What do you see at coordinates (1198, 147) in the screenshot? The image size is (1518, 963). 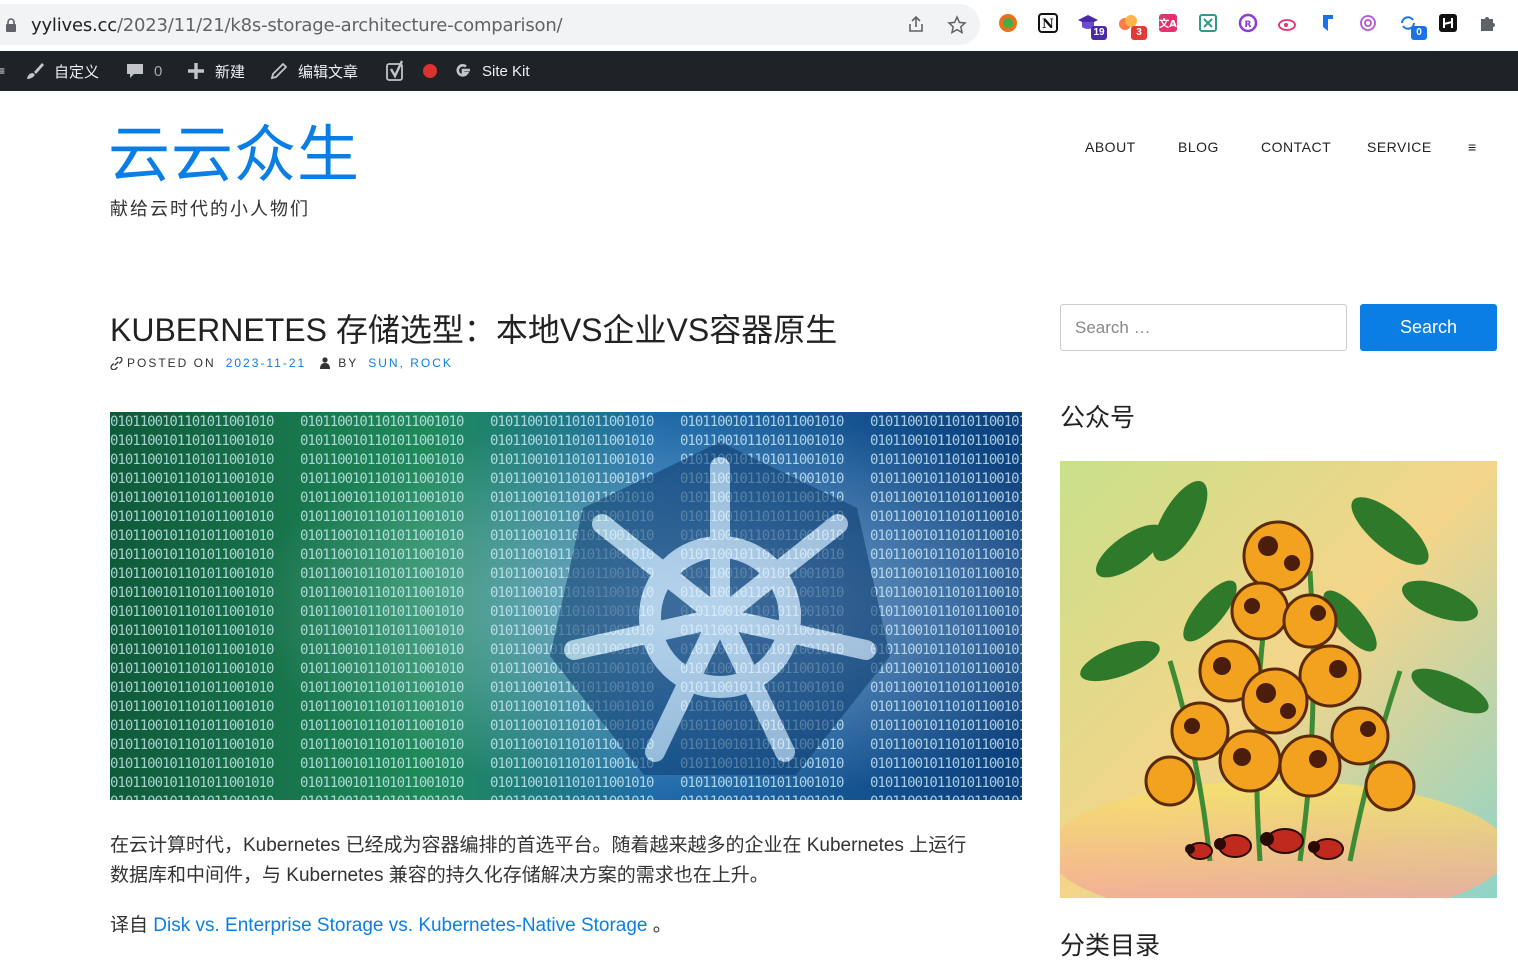 I see `nav-blog: BLOG` at bounding box center [1198, 147].